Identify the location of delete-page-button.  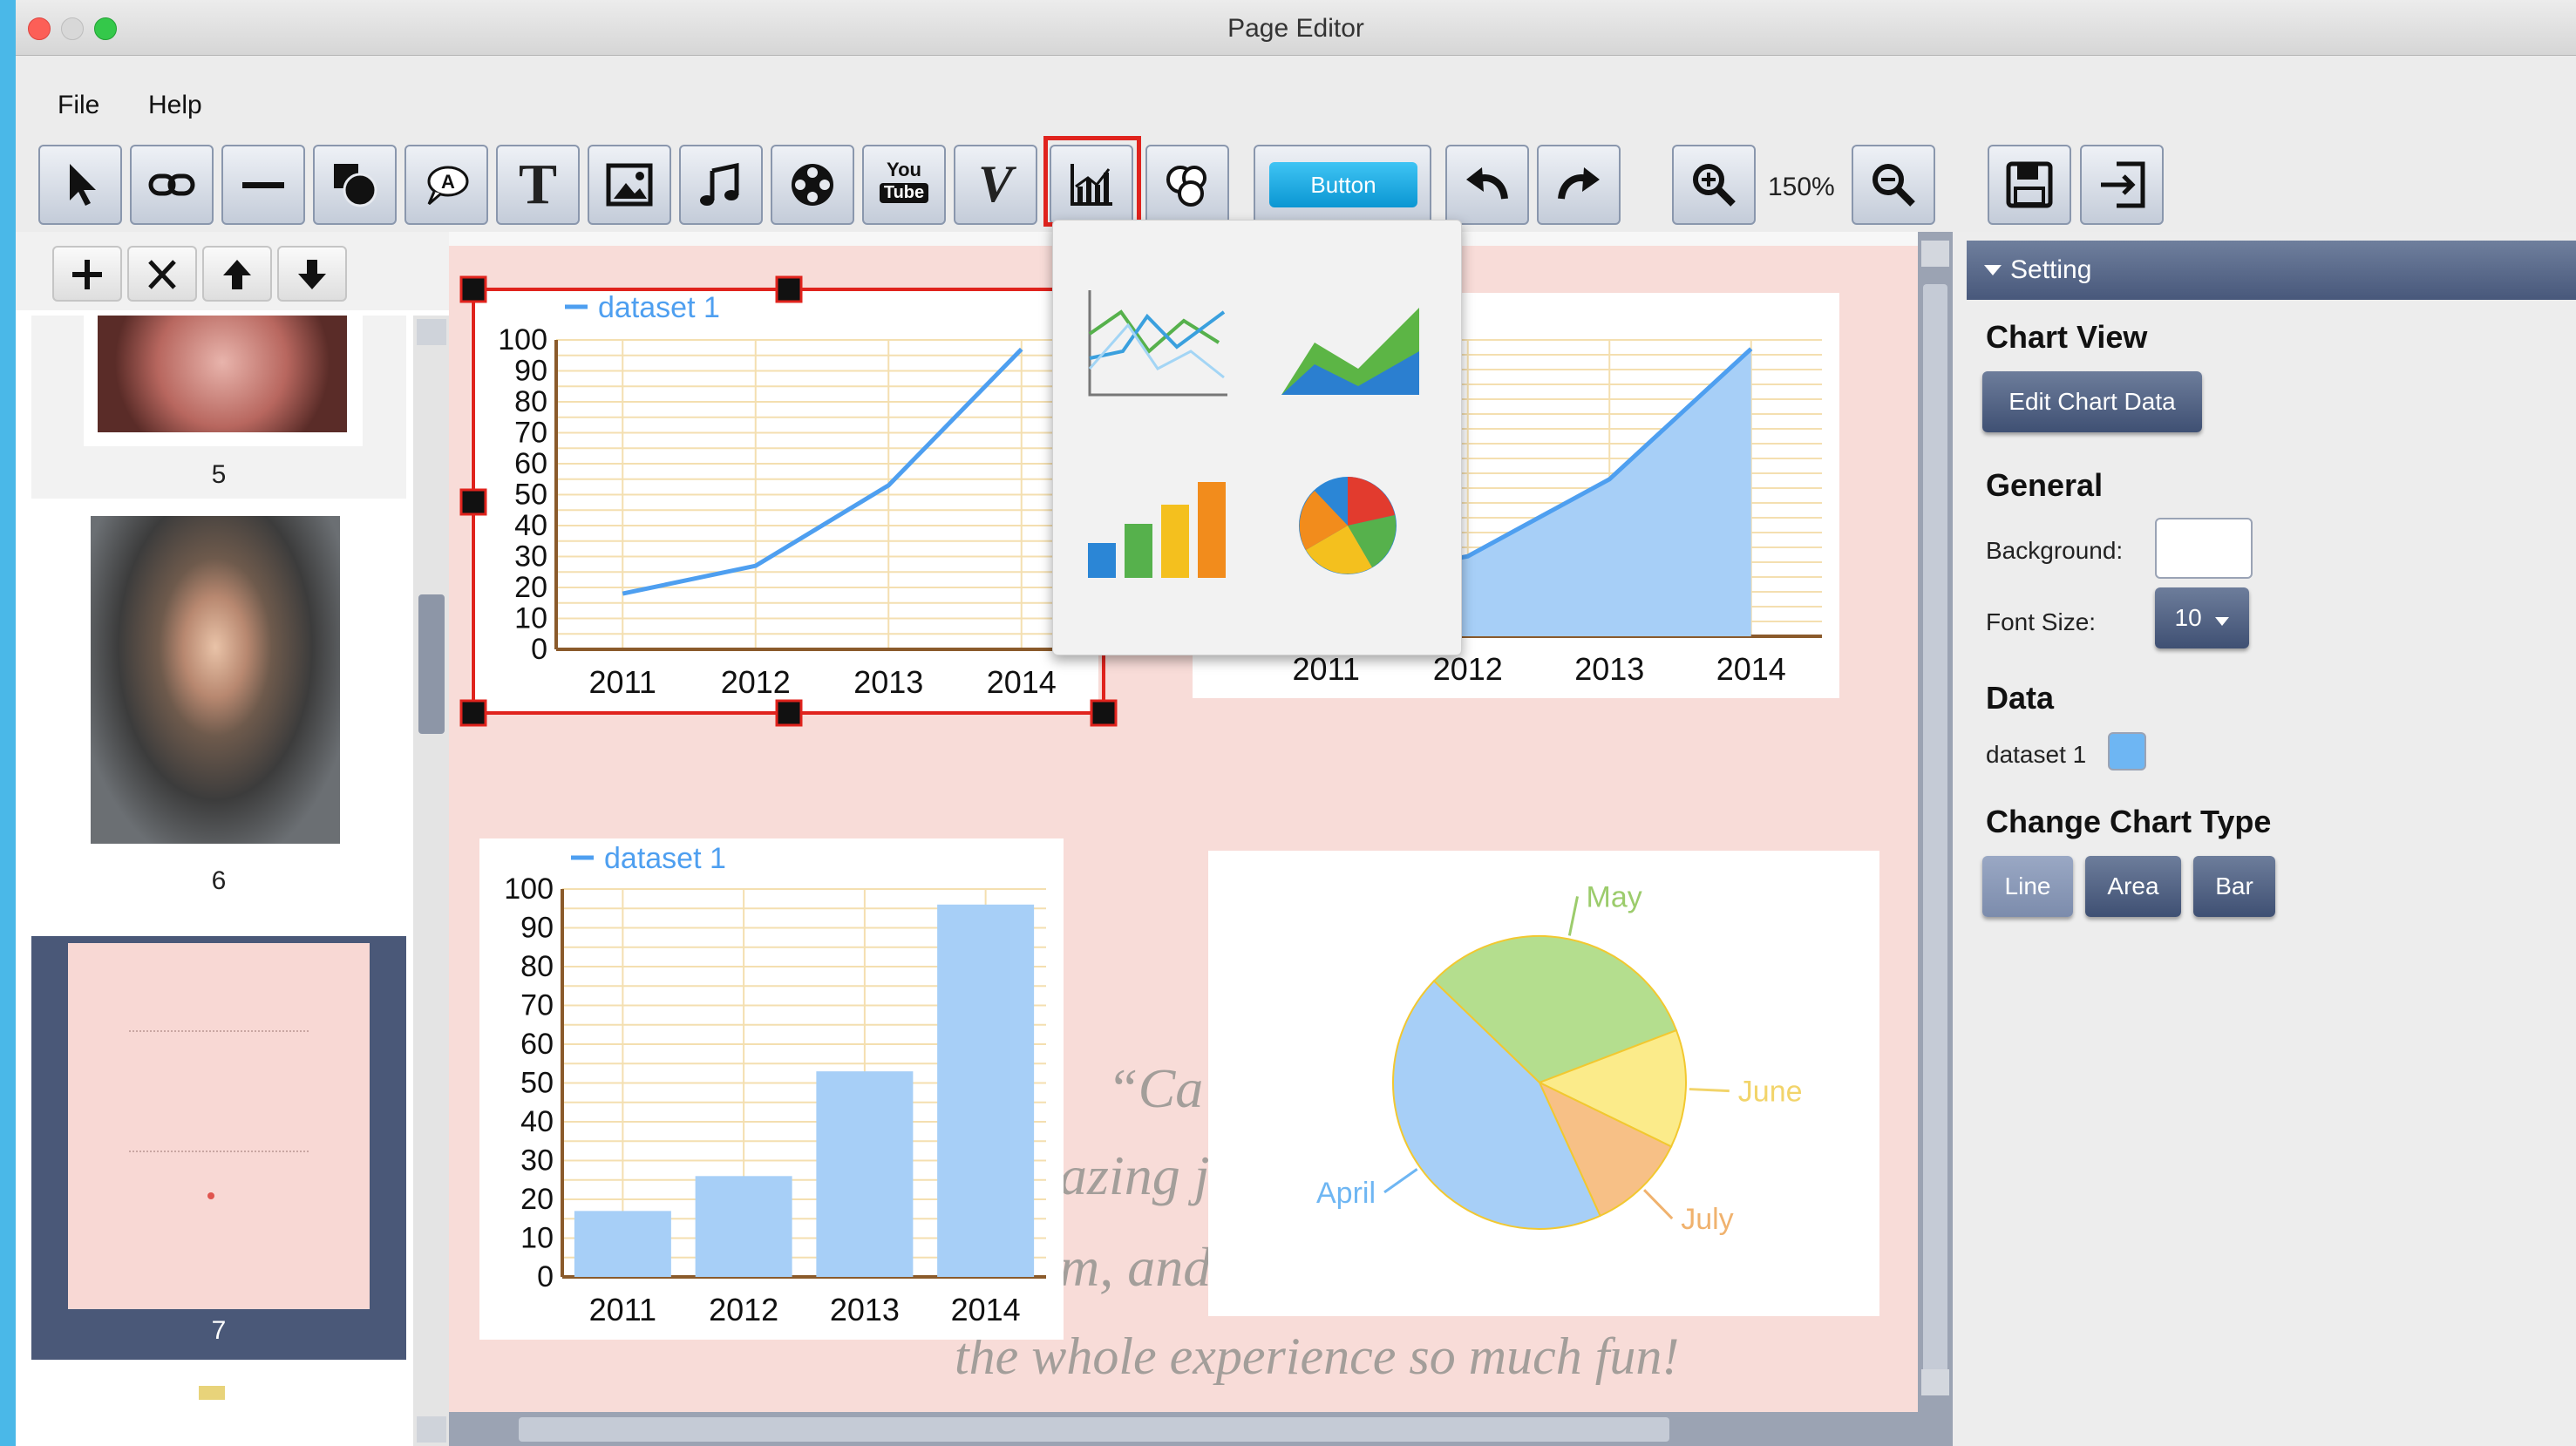
(162, 274).